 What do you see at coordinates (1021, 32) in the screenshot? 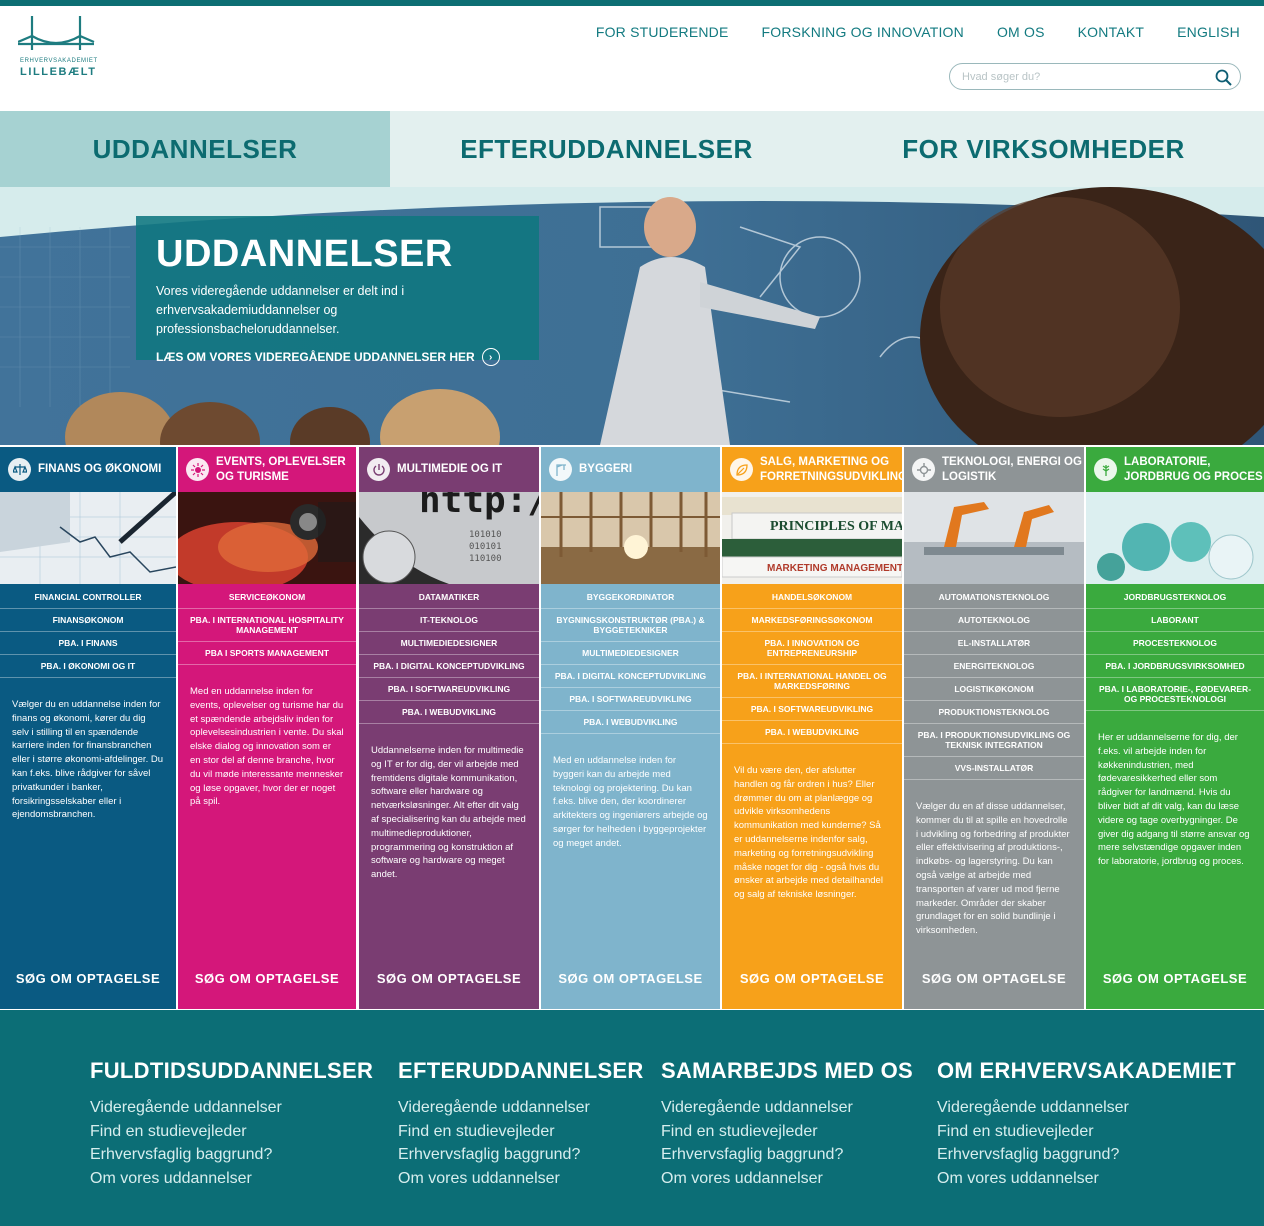
I see `nav-om-os: OM OS` at bounding box center [1021, 32].